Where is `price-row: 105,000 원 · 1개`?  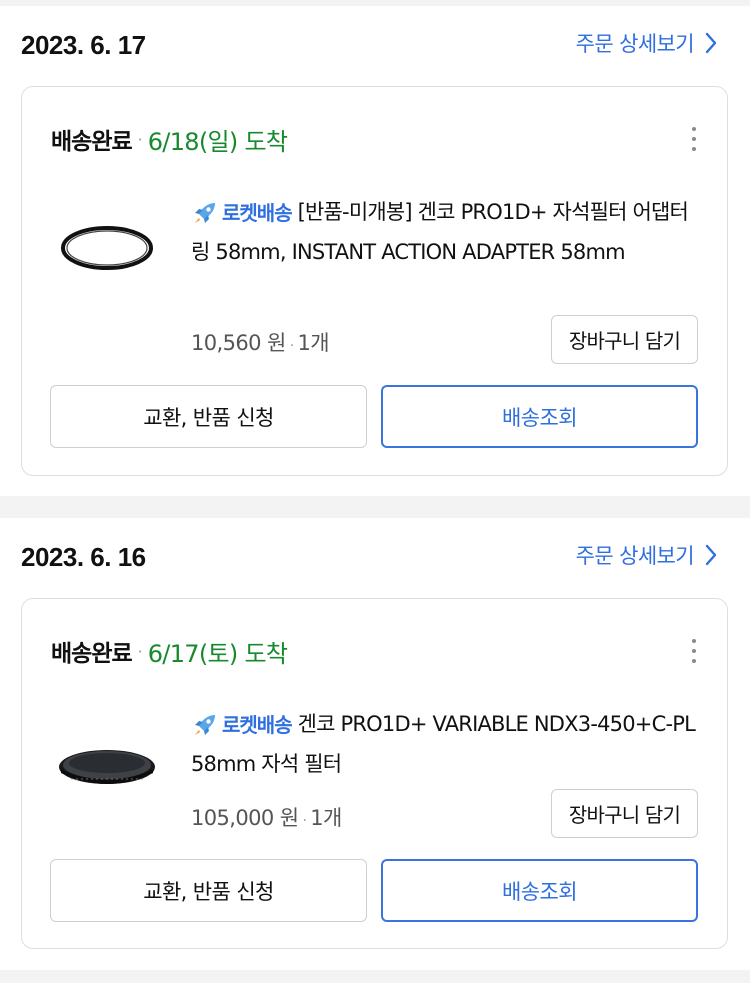 price-row: 105,000 원 · 1개 is located at coordinates (266, 817).